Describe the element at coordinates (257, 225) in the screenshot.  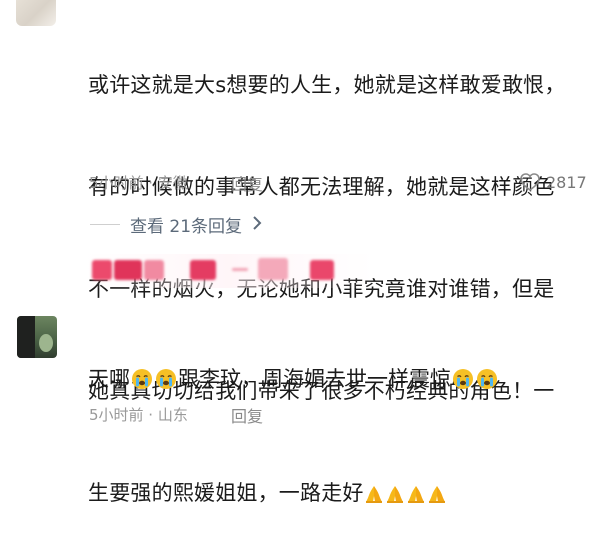
I see `chevron-right-icon` at that location.